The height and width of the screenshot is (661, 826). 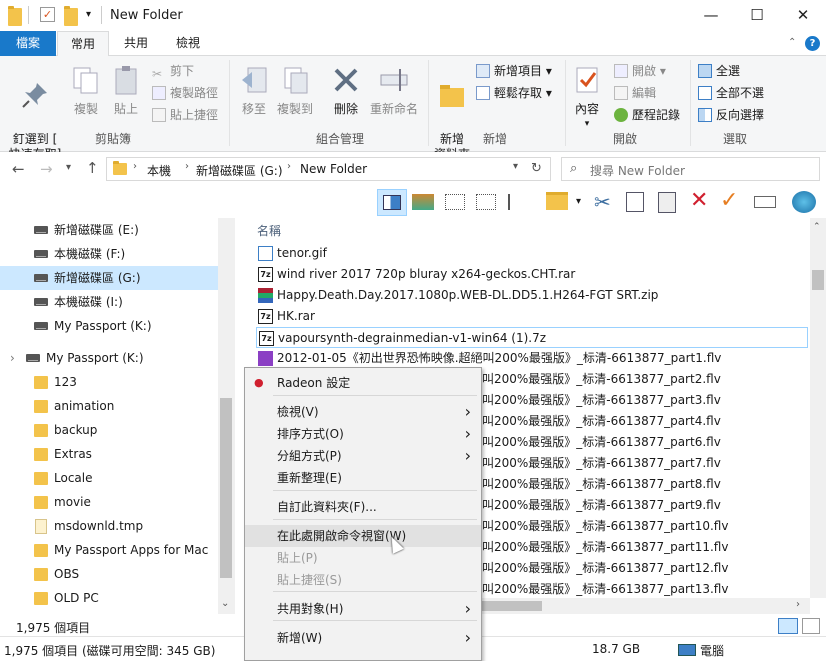 I want to click on tab-view: 檢視, so click(x=188, y=43).